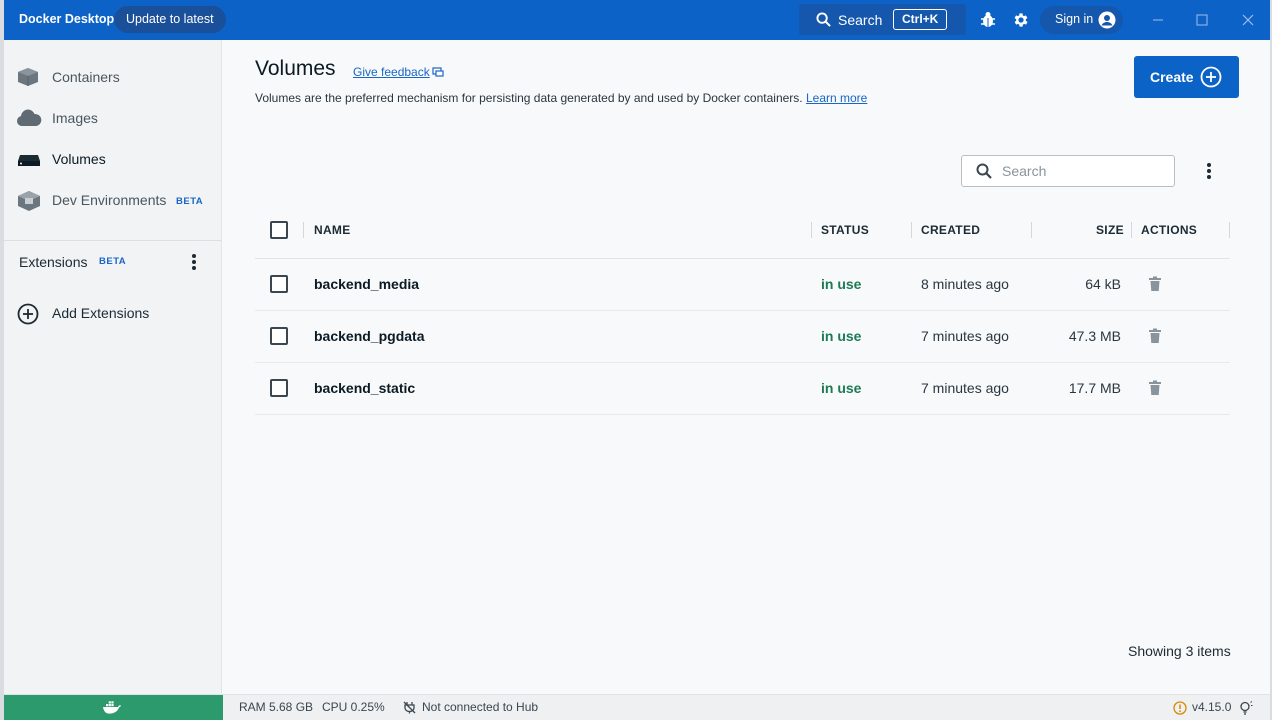 Image resolution: width=1272 pixels, height=720 pixels. I want to click on sidebar-item-containers: Containers, so click(113, 77).